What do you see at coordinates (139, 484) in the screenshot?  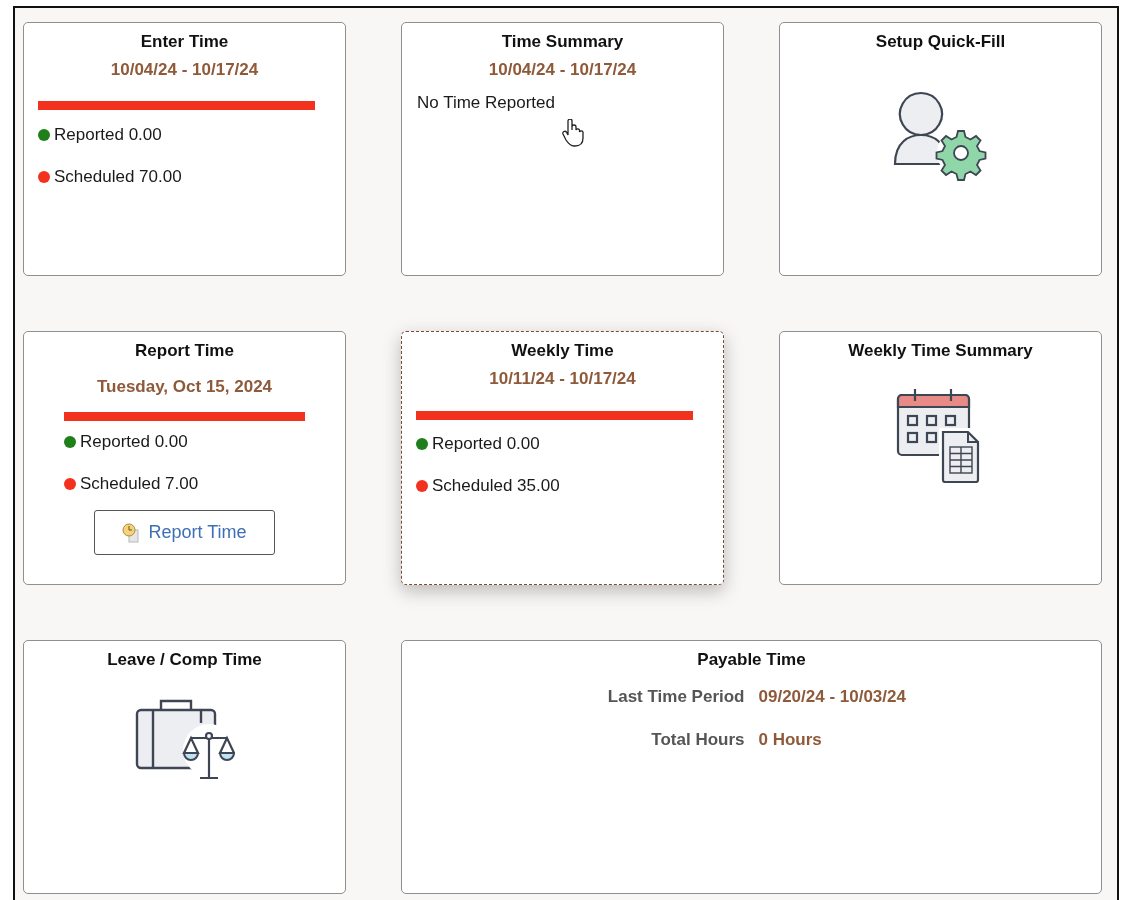 I see `status-label: Scheduled 7.00` at bounding box center [139, 484].